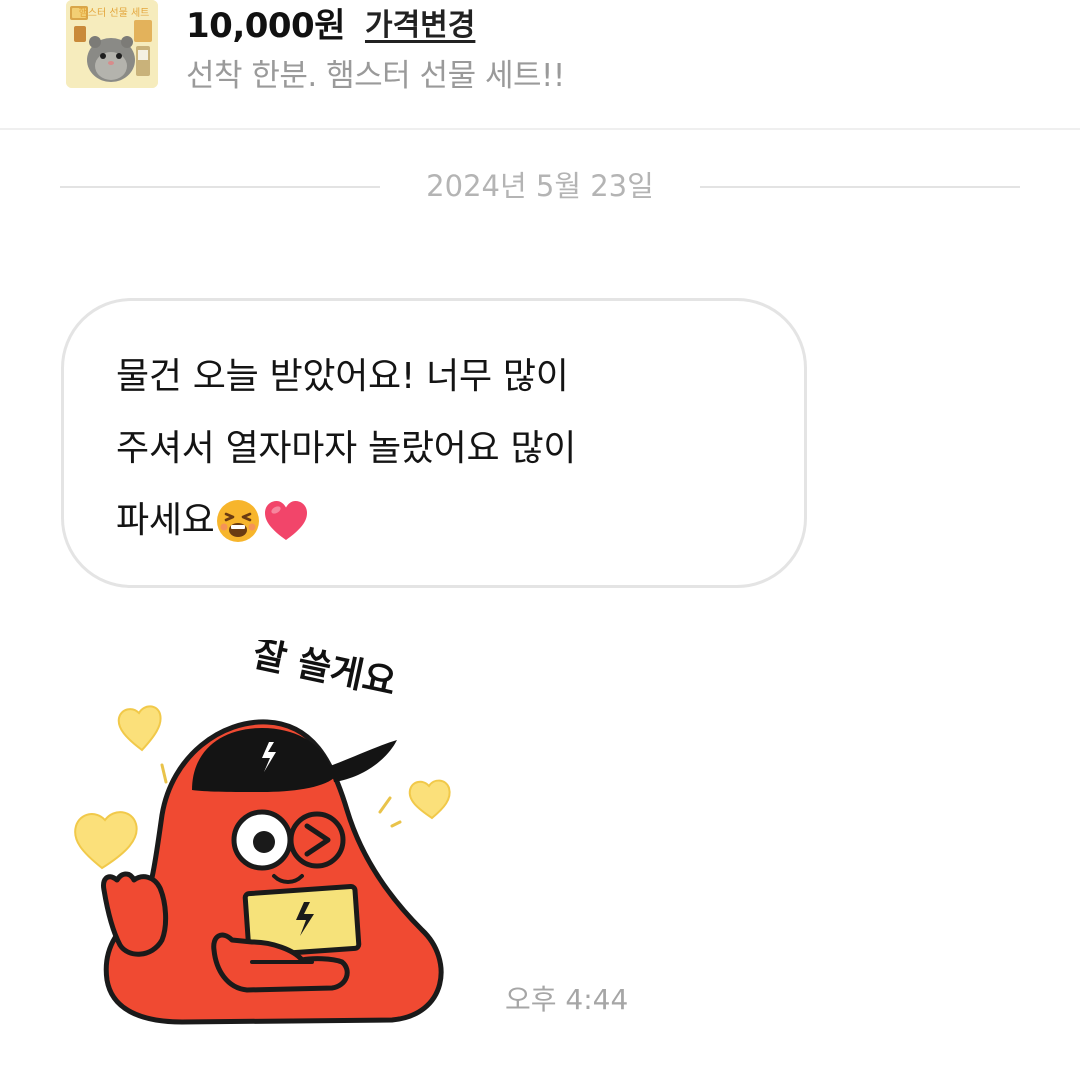  Describe the element at coordinates (342, 376) in the screenshot. I see `message-line: 물건 오늘 받았어요! 너무 많이` at that location.